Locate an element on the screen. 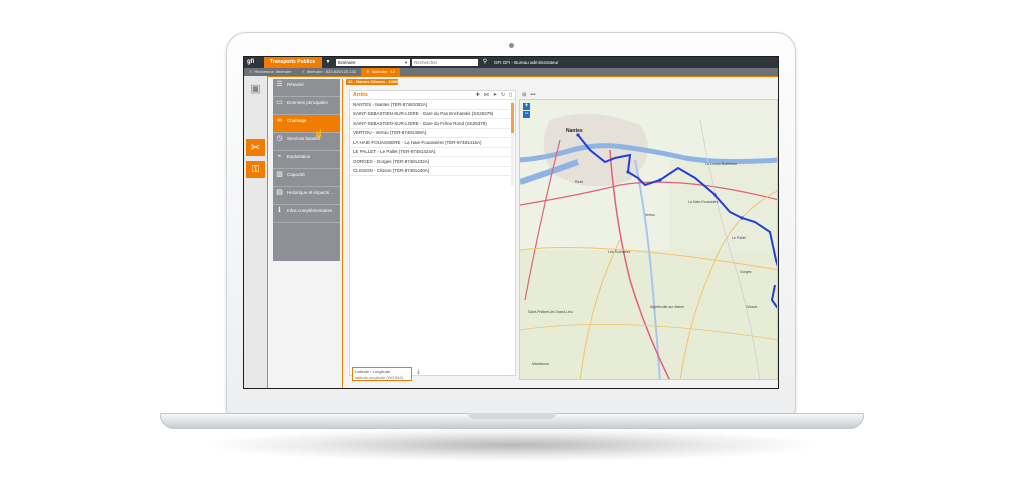  chart-icon: ⌁ is located at coordinates (279, 156).